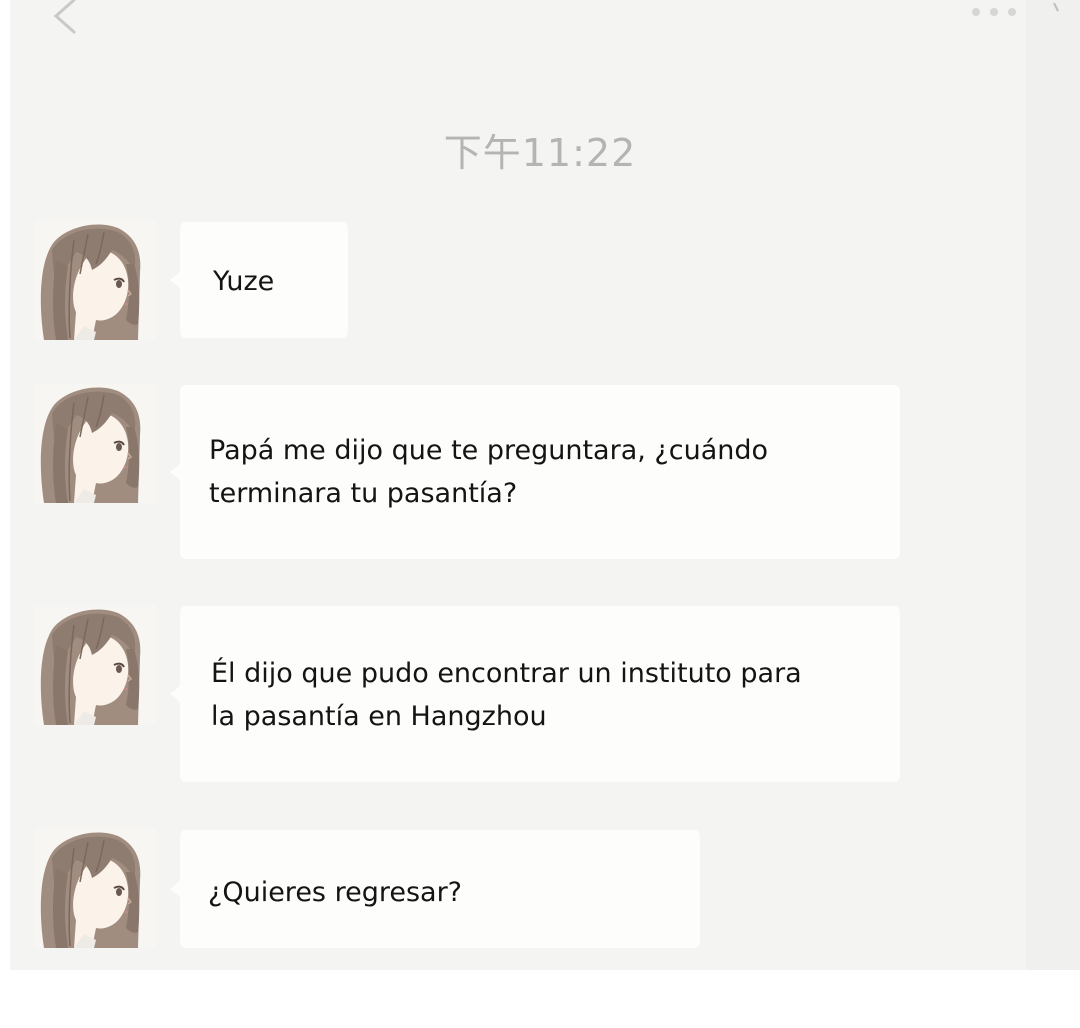 This screenshot has width=1080, height=1028. What do you see at coordinates (244, 281) in the screenshot?
I see `message-text: Yuze` at bounding box center [244, 281].